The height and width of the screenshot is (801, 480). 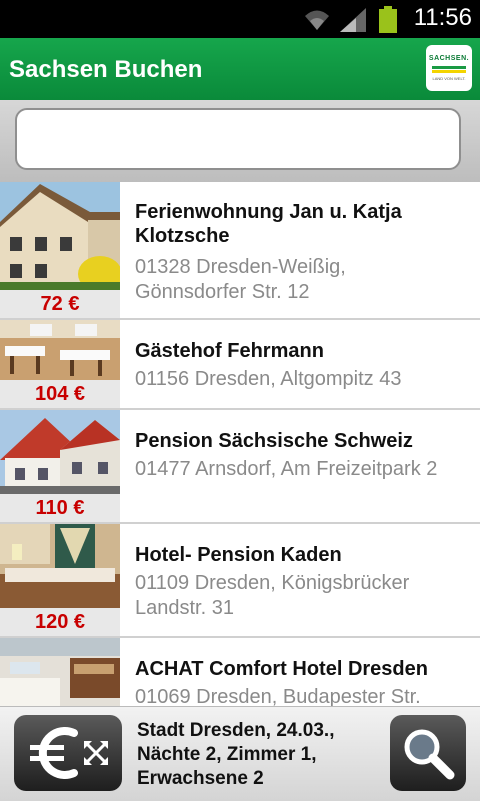 What do you see at coordinates (238, 555) in the screenshot?
I see `hotel-name: Hotel- Pension Kaden` at bounding box center [238, 555].